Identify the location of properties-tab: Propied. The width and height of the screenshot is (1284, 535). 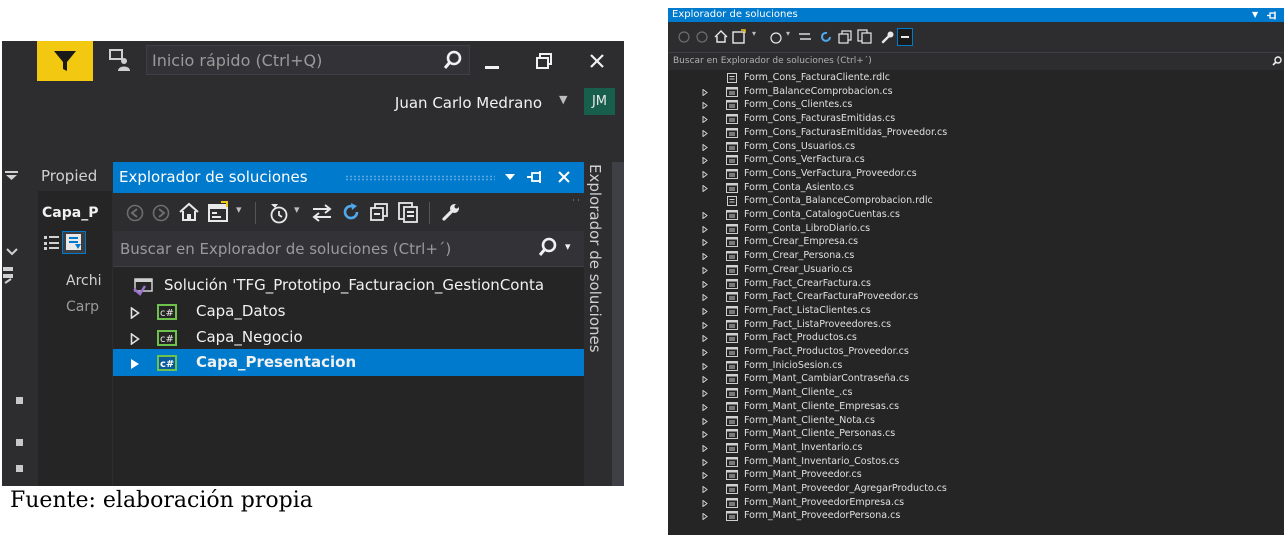
(75, 176).